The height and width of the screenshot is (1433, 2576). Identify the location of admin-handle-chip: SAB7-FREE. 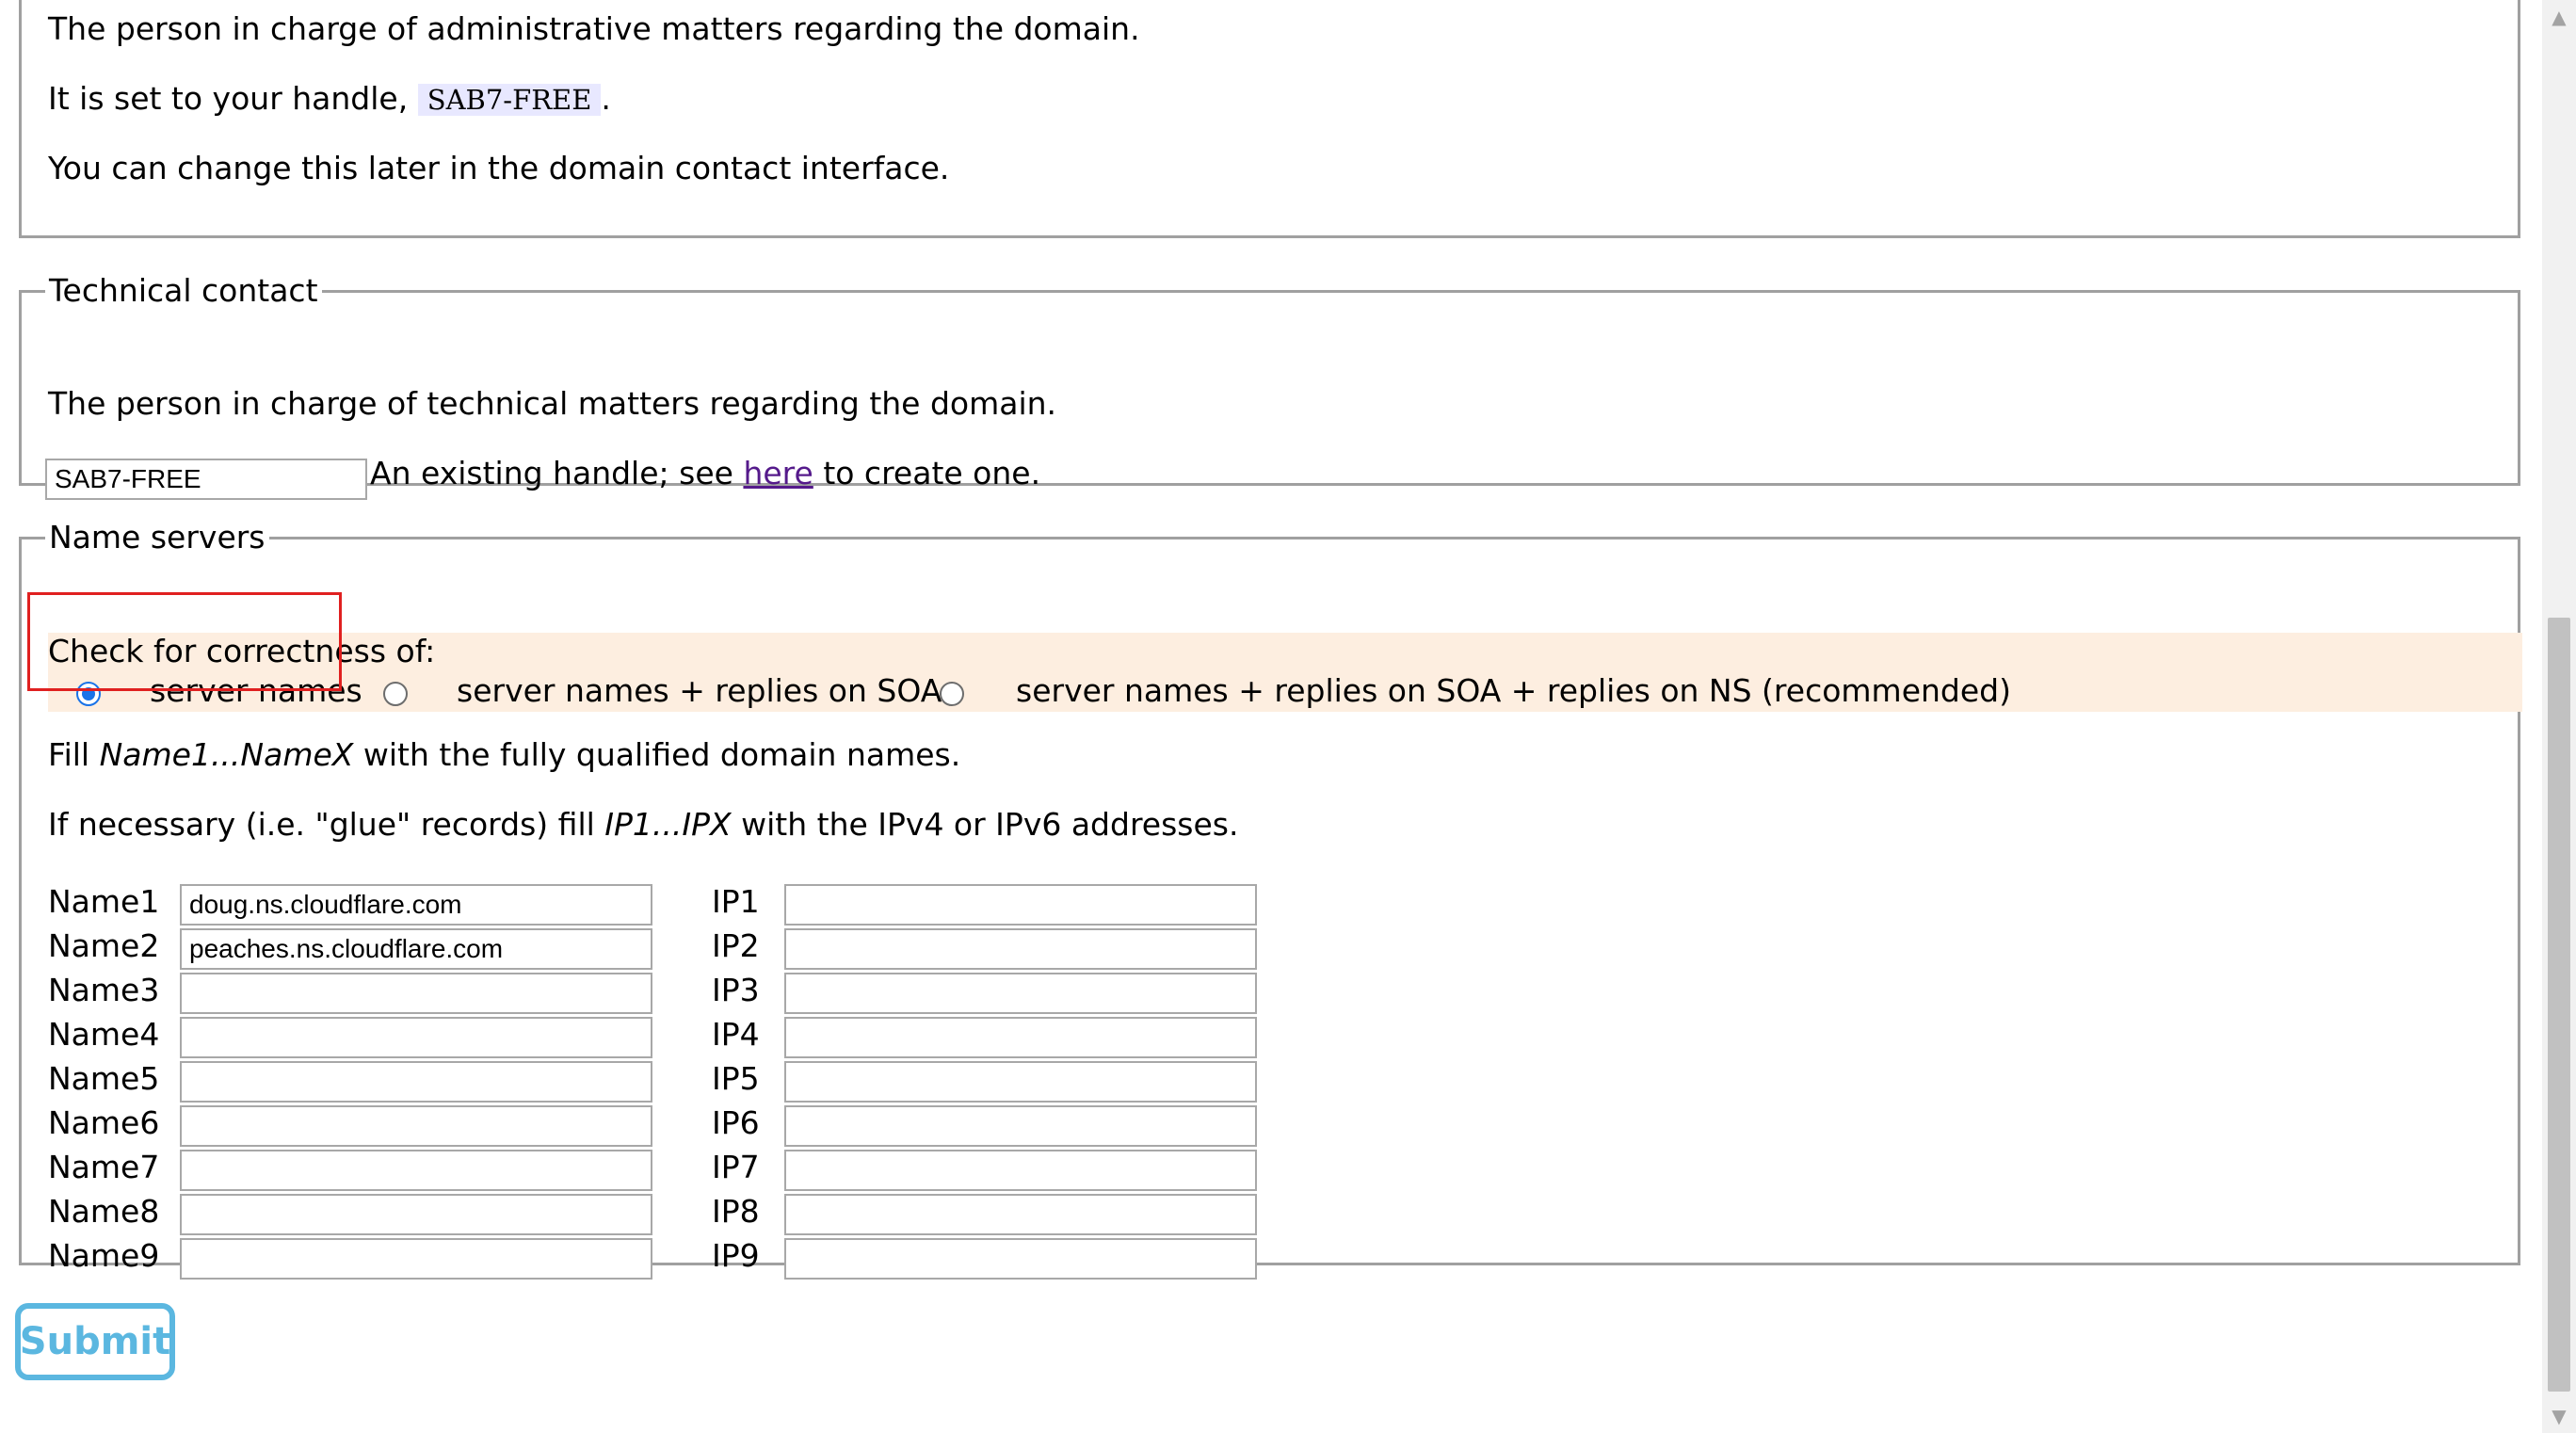
(509, 100).